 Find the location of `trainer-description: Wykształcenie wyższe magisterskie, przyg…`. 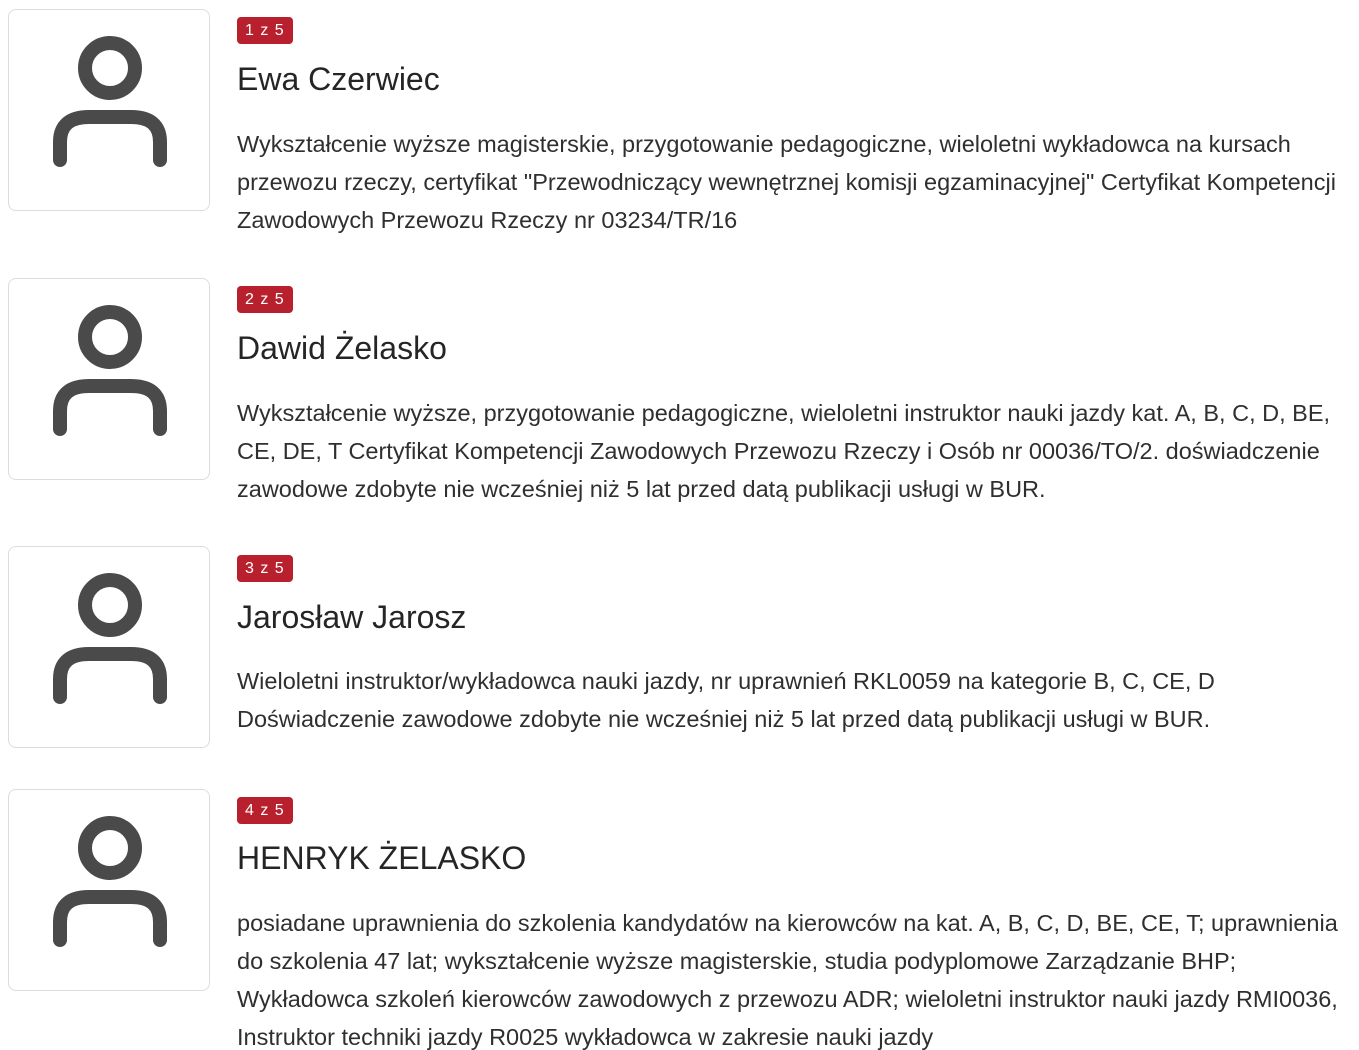

trainer-description: Wykształcenie wyższe magisterskie, przyg… is located at coordinates (786, 182).